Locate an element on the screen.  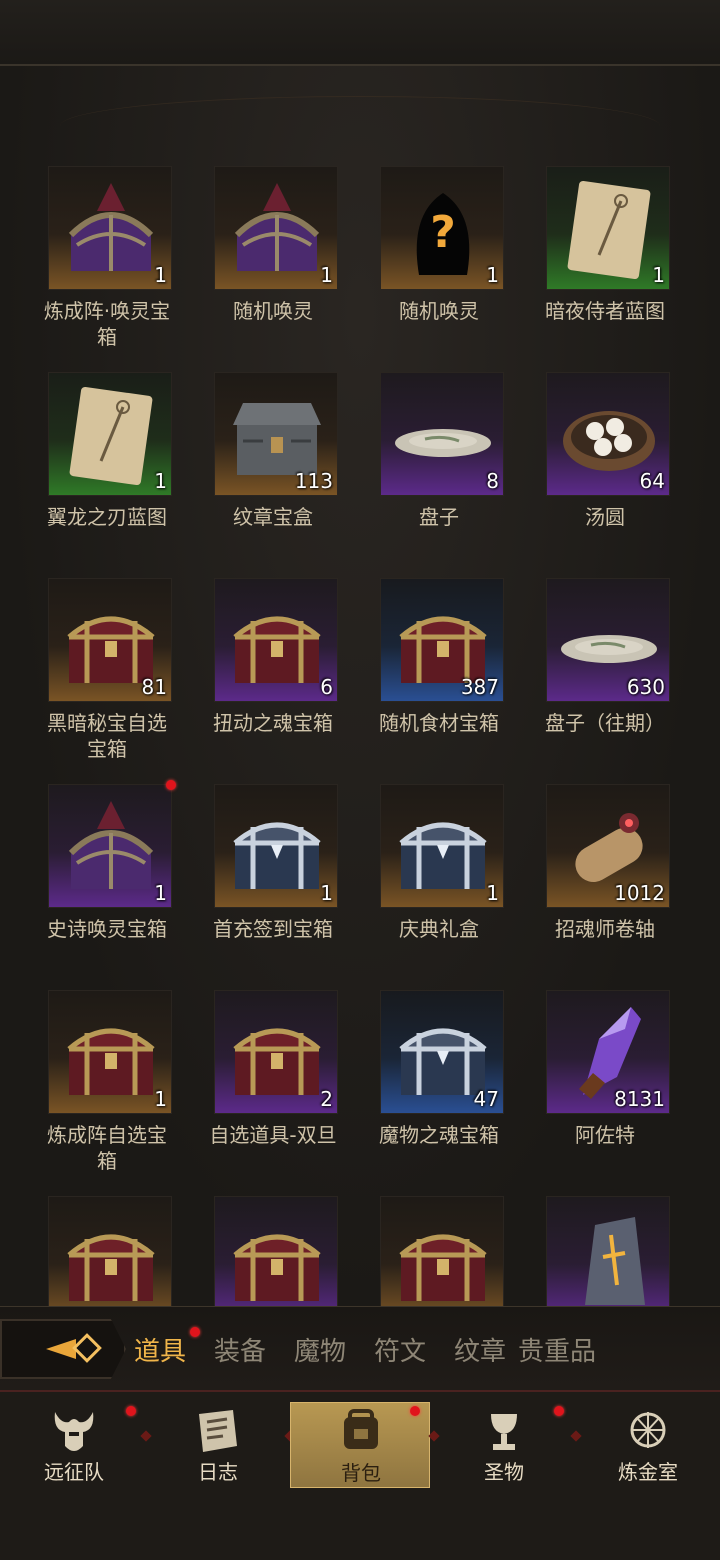
nav-backpack: 背包 is located at coordinates (360, 1445).